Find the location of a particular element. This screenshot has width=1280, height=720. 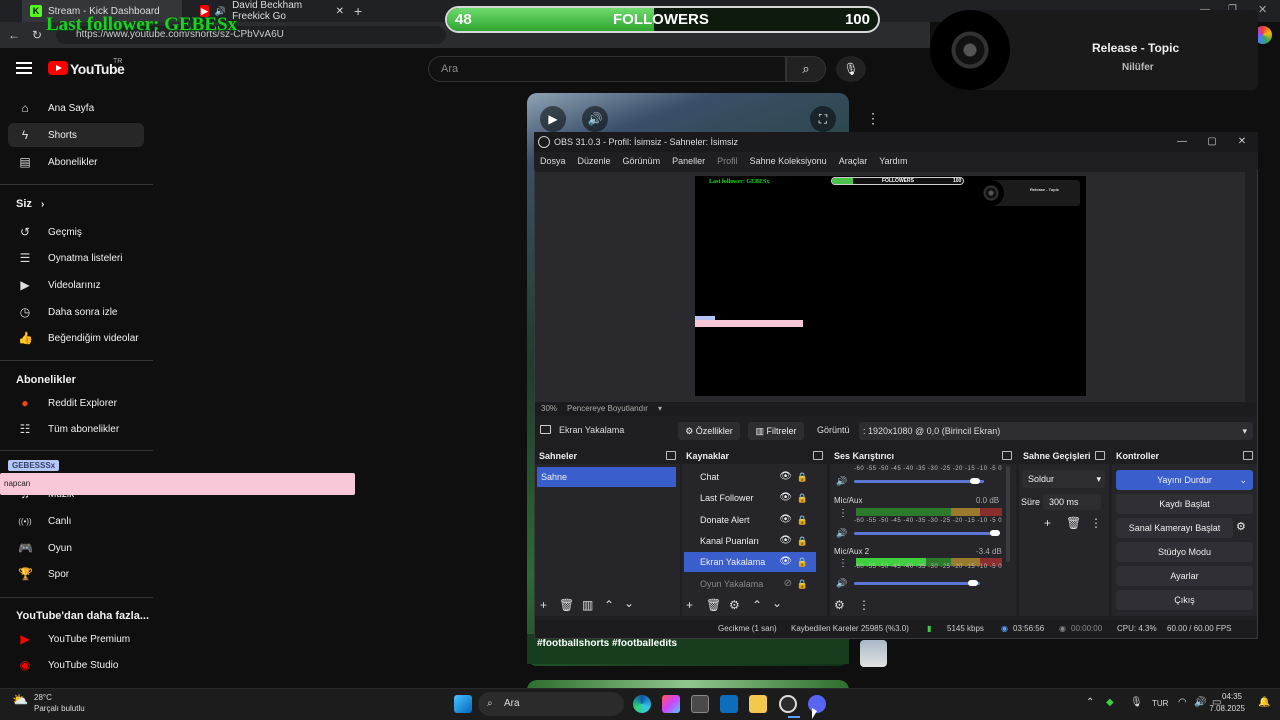

menu-profile: Profil is located at coordinates (727, 161).